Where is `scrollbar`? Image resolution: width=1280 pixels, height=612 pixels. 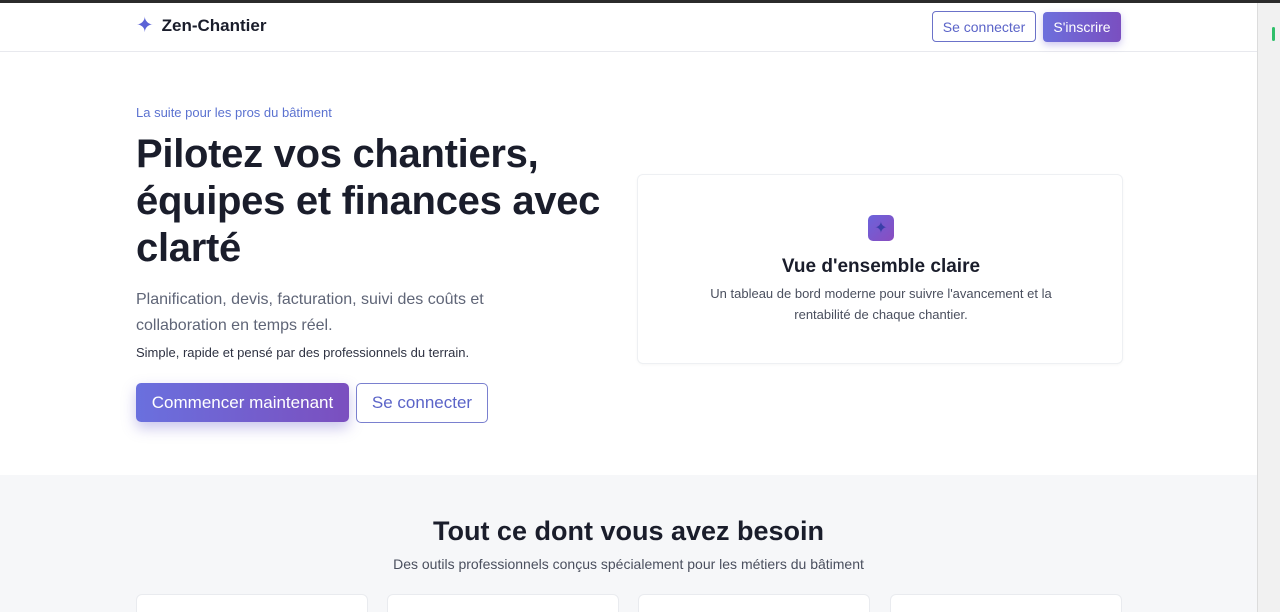
scrollbar is located at coordinates (1268, 307).